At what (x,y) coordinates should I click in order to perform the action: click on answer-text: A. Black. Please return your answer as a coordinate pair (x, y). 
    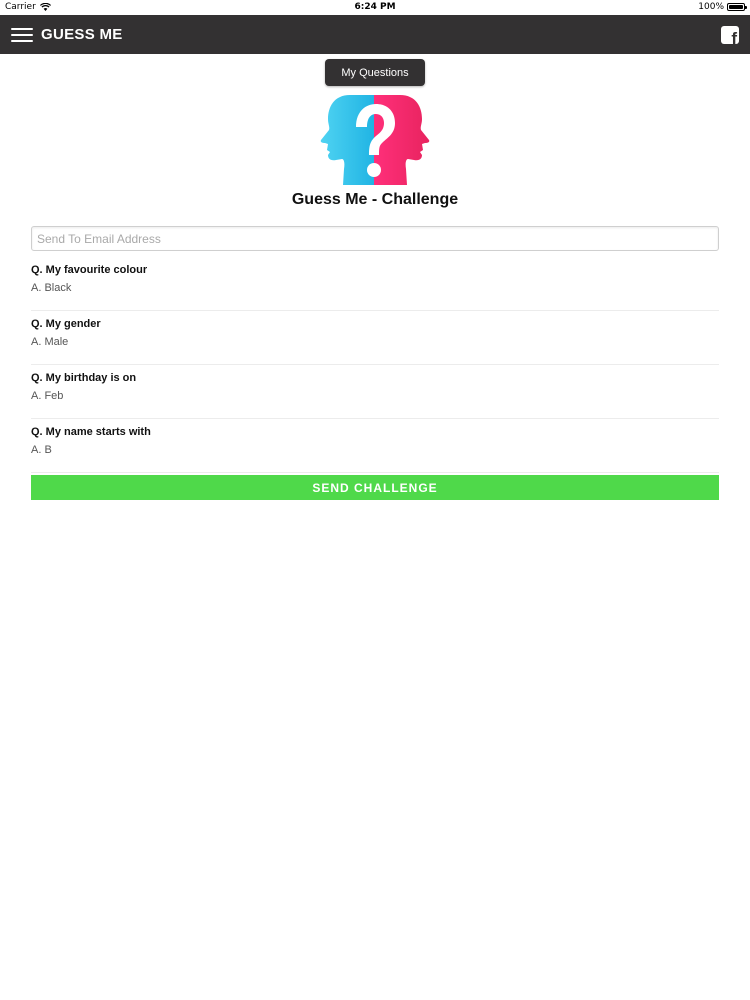
    Looking at the image, I should click on (51, 288).